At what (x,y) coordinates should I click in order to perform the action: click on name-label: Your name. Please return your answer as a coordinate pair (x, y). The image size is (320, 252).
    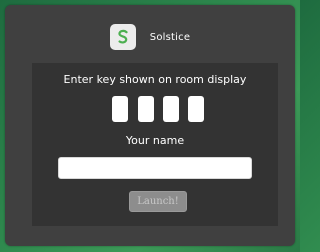
    Looking at the image, I should click on (155, 140).